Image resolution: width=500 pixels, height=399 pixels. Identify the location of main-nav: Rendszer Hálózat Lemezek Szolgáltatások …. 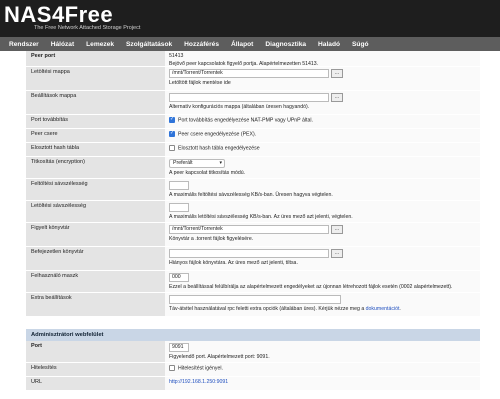
(250, 44).